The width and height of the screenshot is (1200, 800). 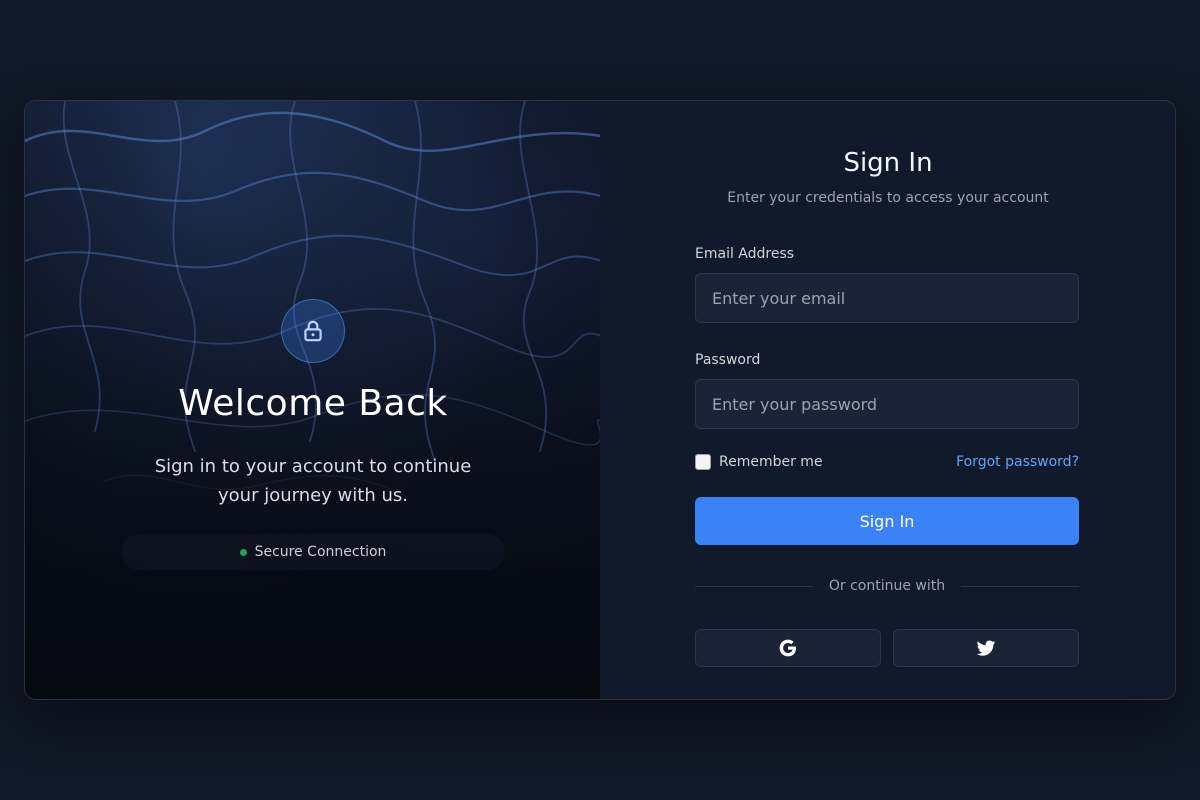 I want to click on form-title: Sign In, so click(x=888, y=163).